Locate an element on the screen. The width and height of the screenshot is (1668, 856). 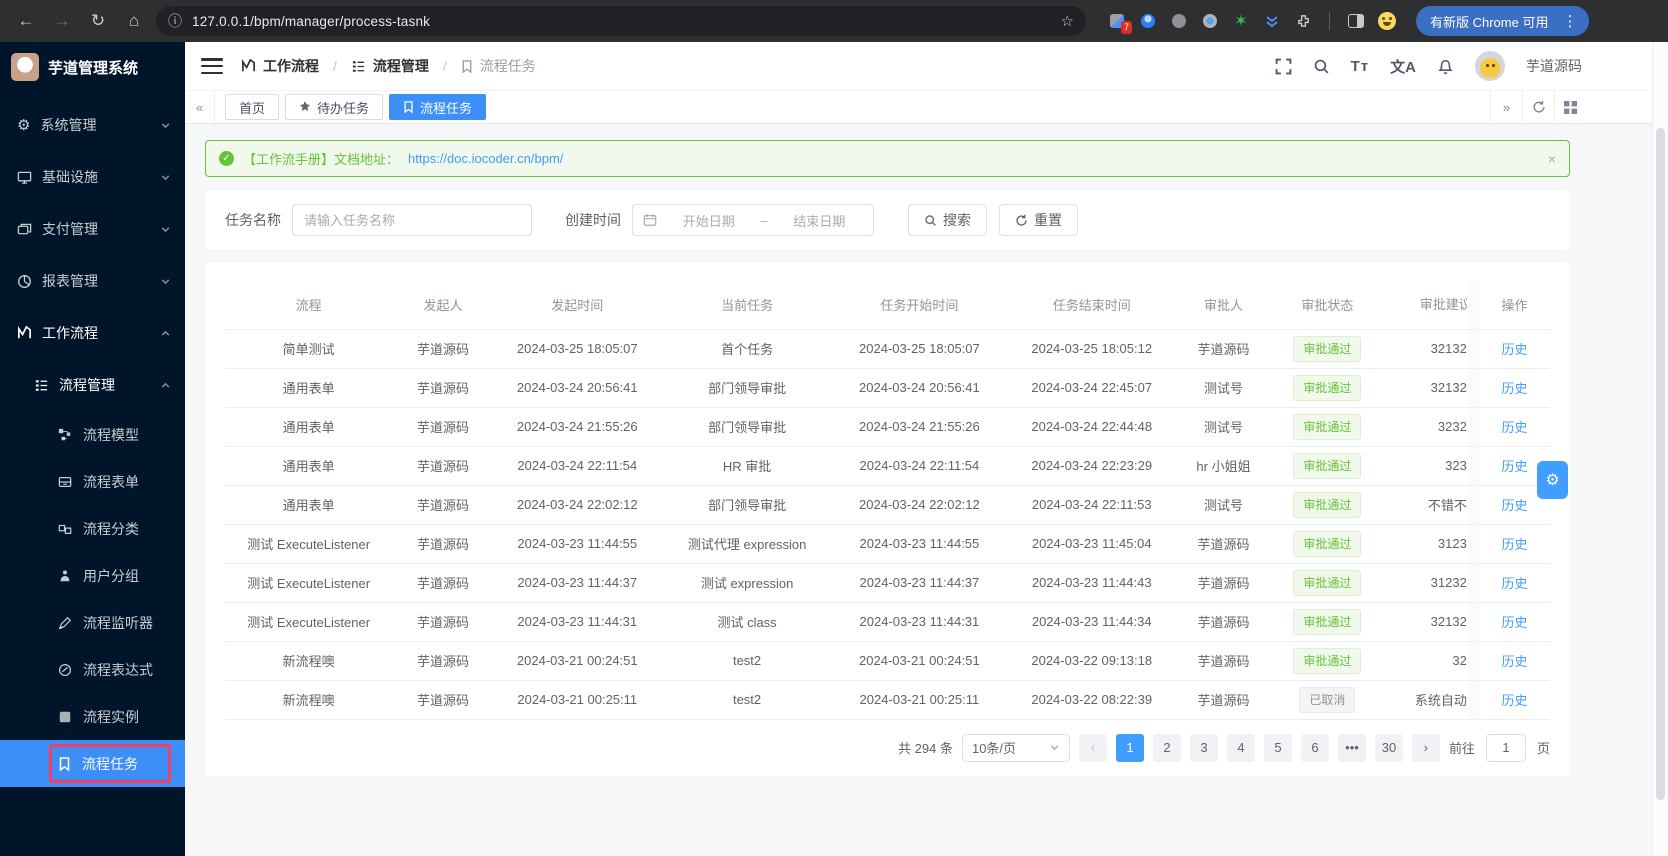
page-button: 6 is located at coordinates (1314, 747).